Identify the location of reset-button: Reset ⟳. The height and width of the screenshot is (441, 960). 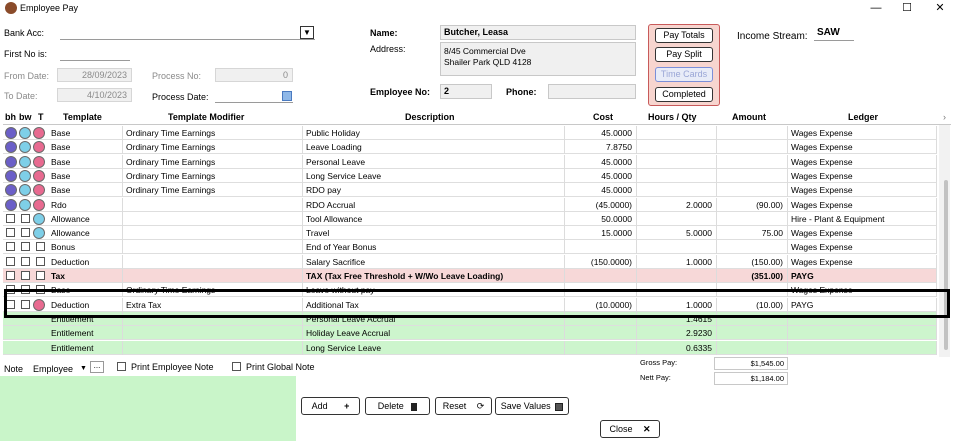
(463, 406).